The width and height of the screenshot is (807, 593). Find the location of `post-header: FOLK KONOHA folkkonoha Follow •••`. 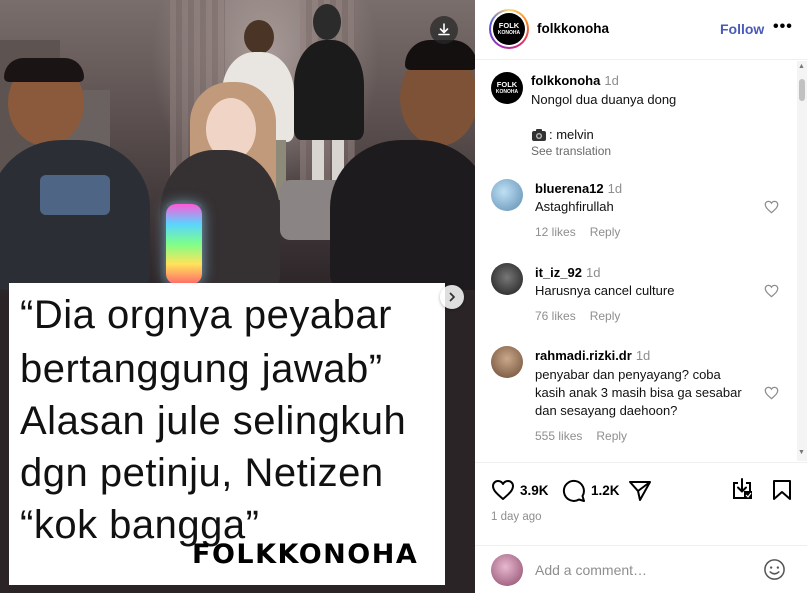

post-header: FOLK KONOHA folkkonoha Follow ••• is located at coordinates (641, 30).